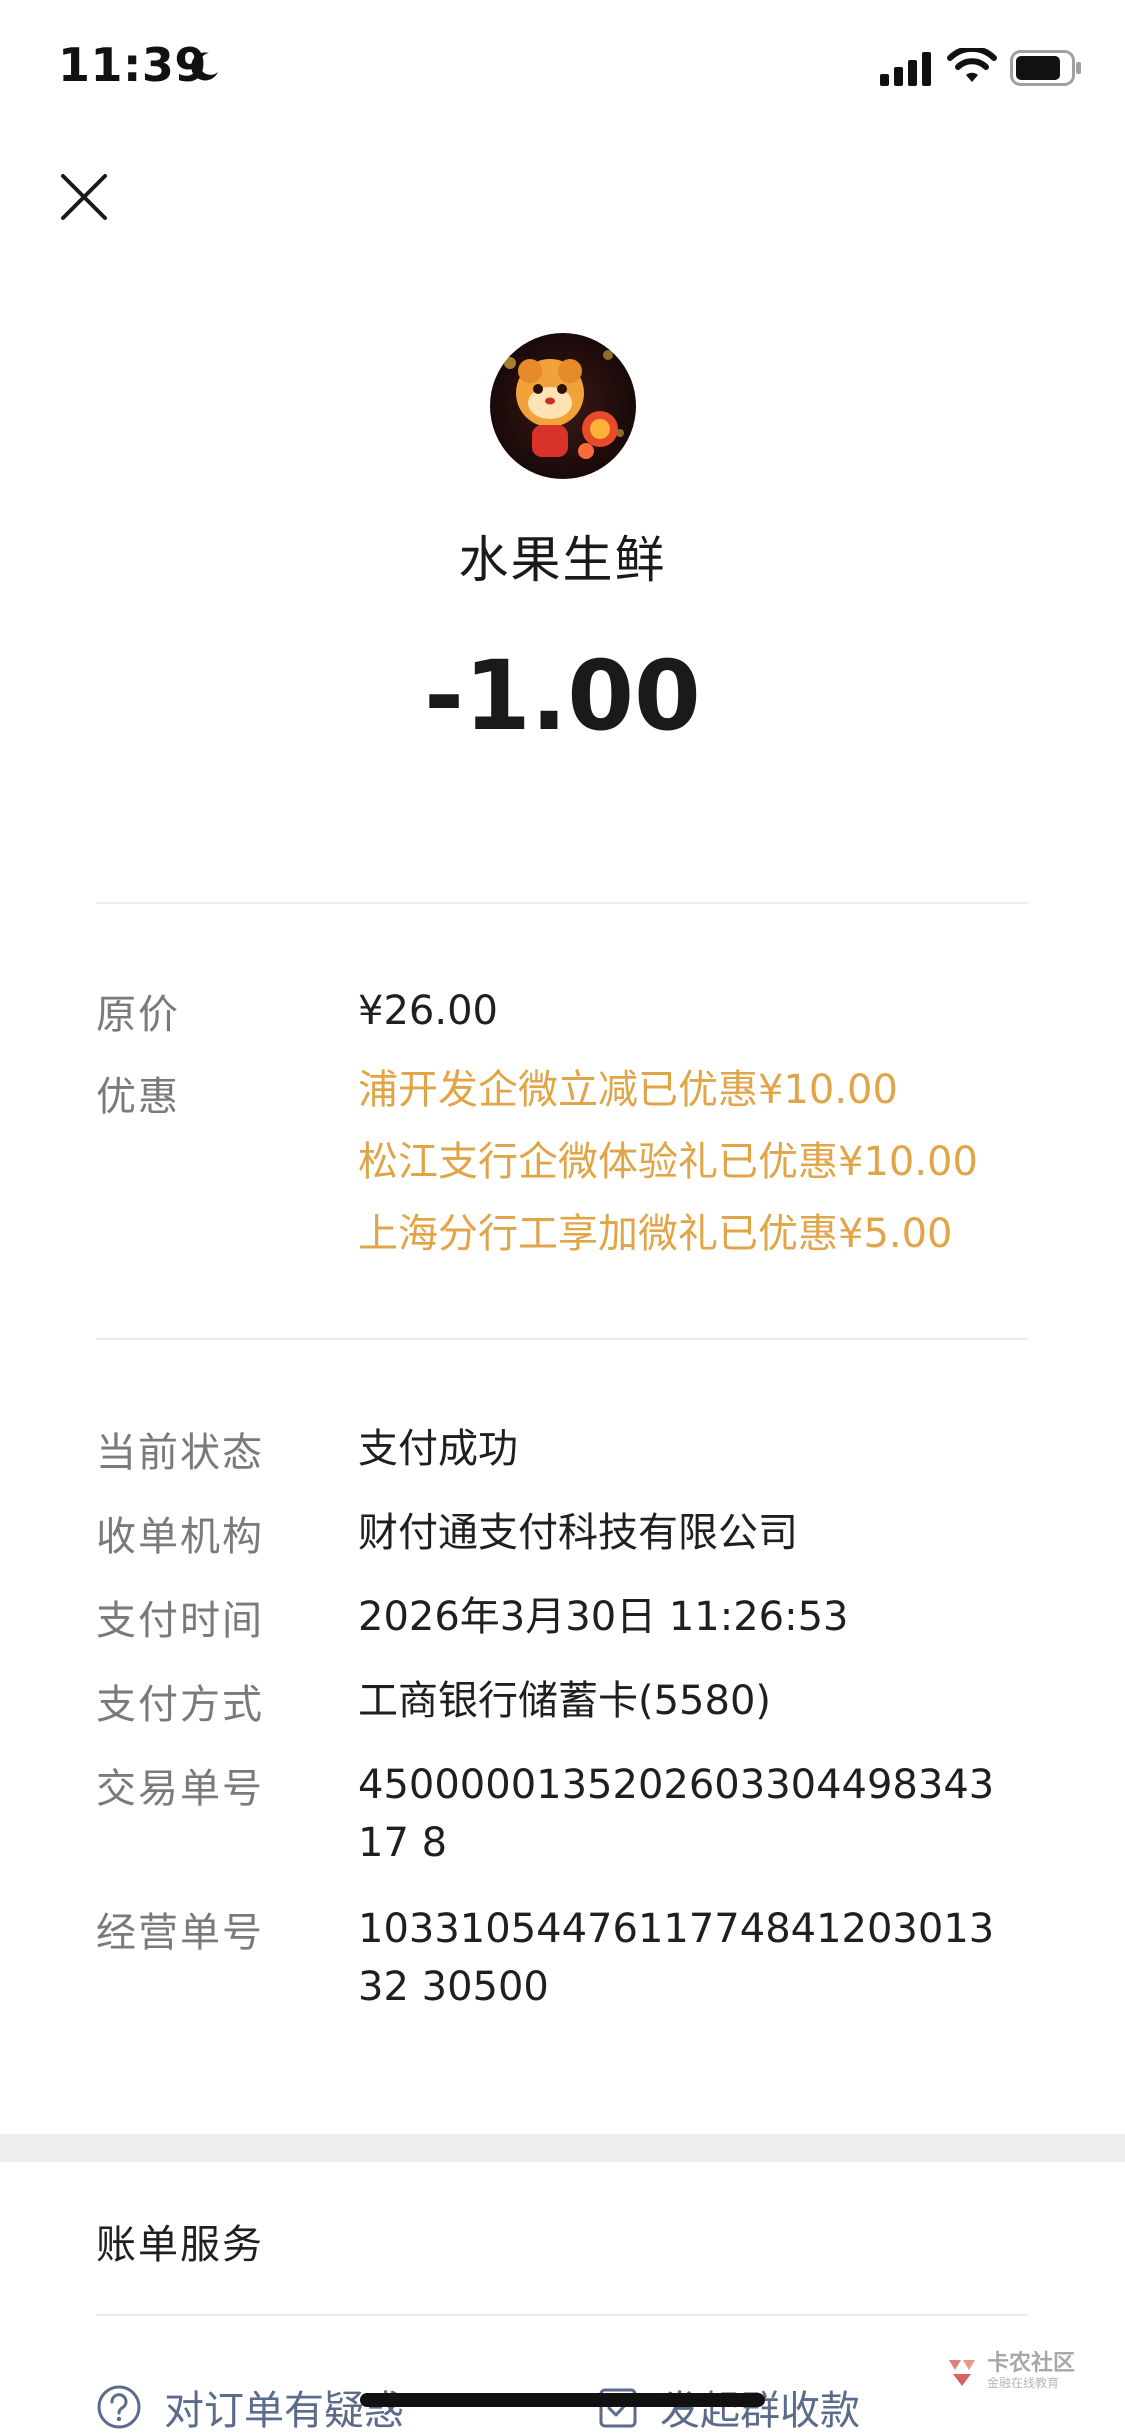 The width and height of the screenshot is (1125, 2436). Describe the element at coordinates (678, 1958) in the screenshot. I see `merchant-order-number-value: 103310544761177484120301332 30500` at that location.